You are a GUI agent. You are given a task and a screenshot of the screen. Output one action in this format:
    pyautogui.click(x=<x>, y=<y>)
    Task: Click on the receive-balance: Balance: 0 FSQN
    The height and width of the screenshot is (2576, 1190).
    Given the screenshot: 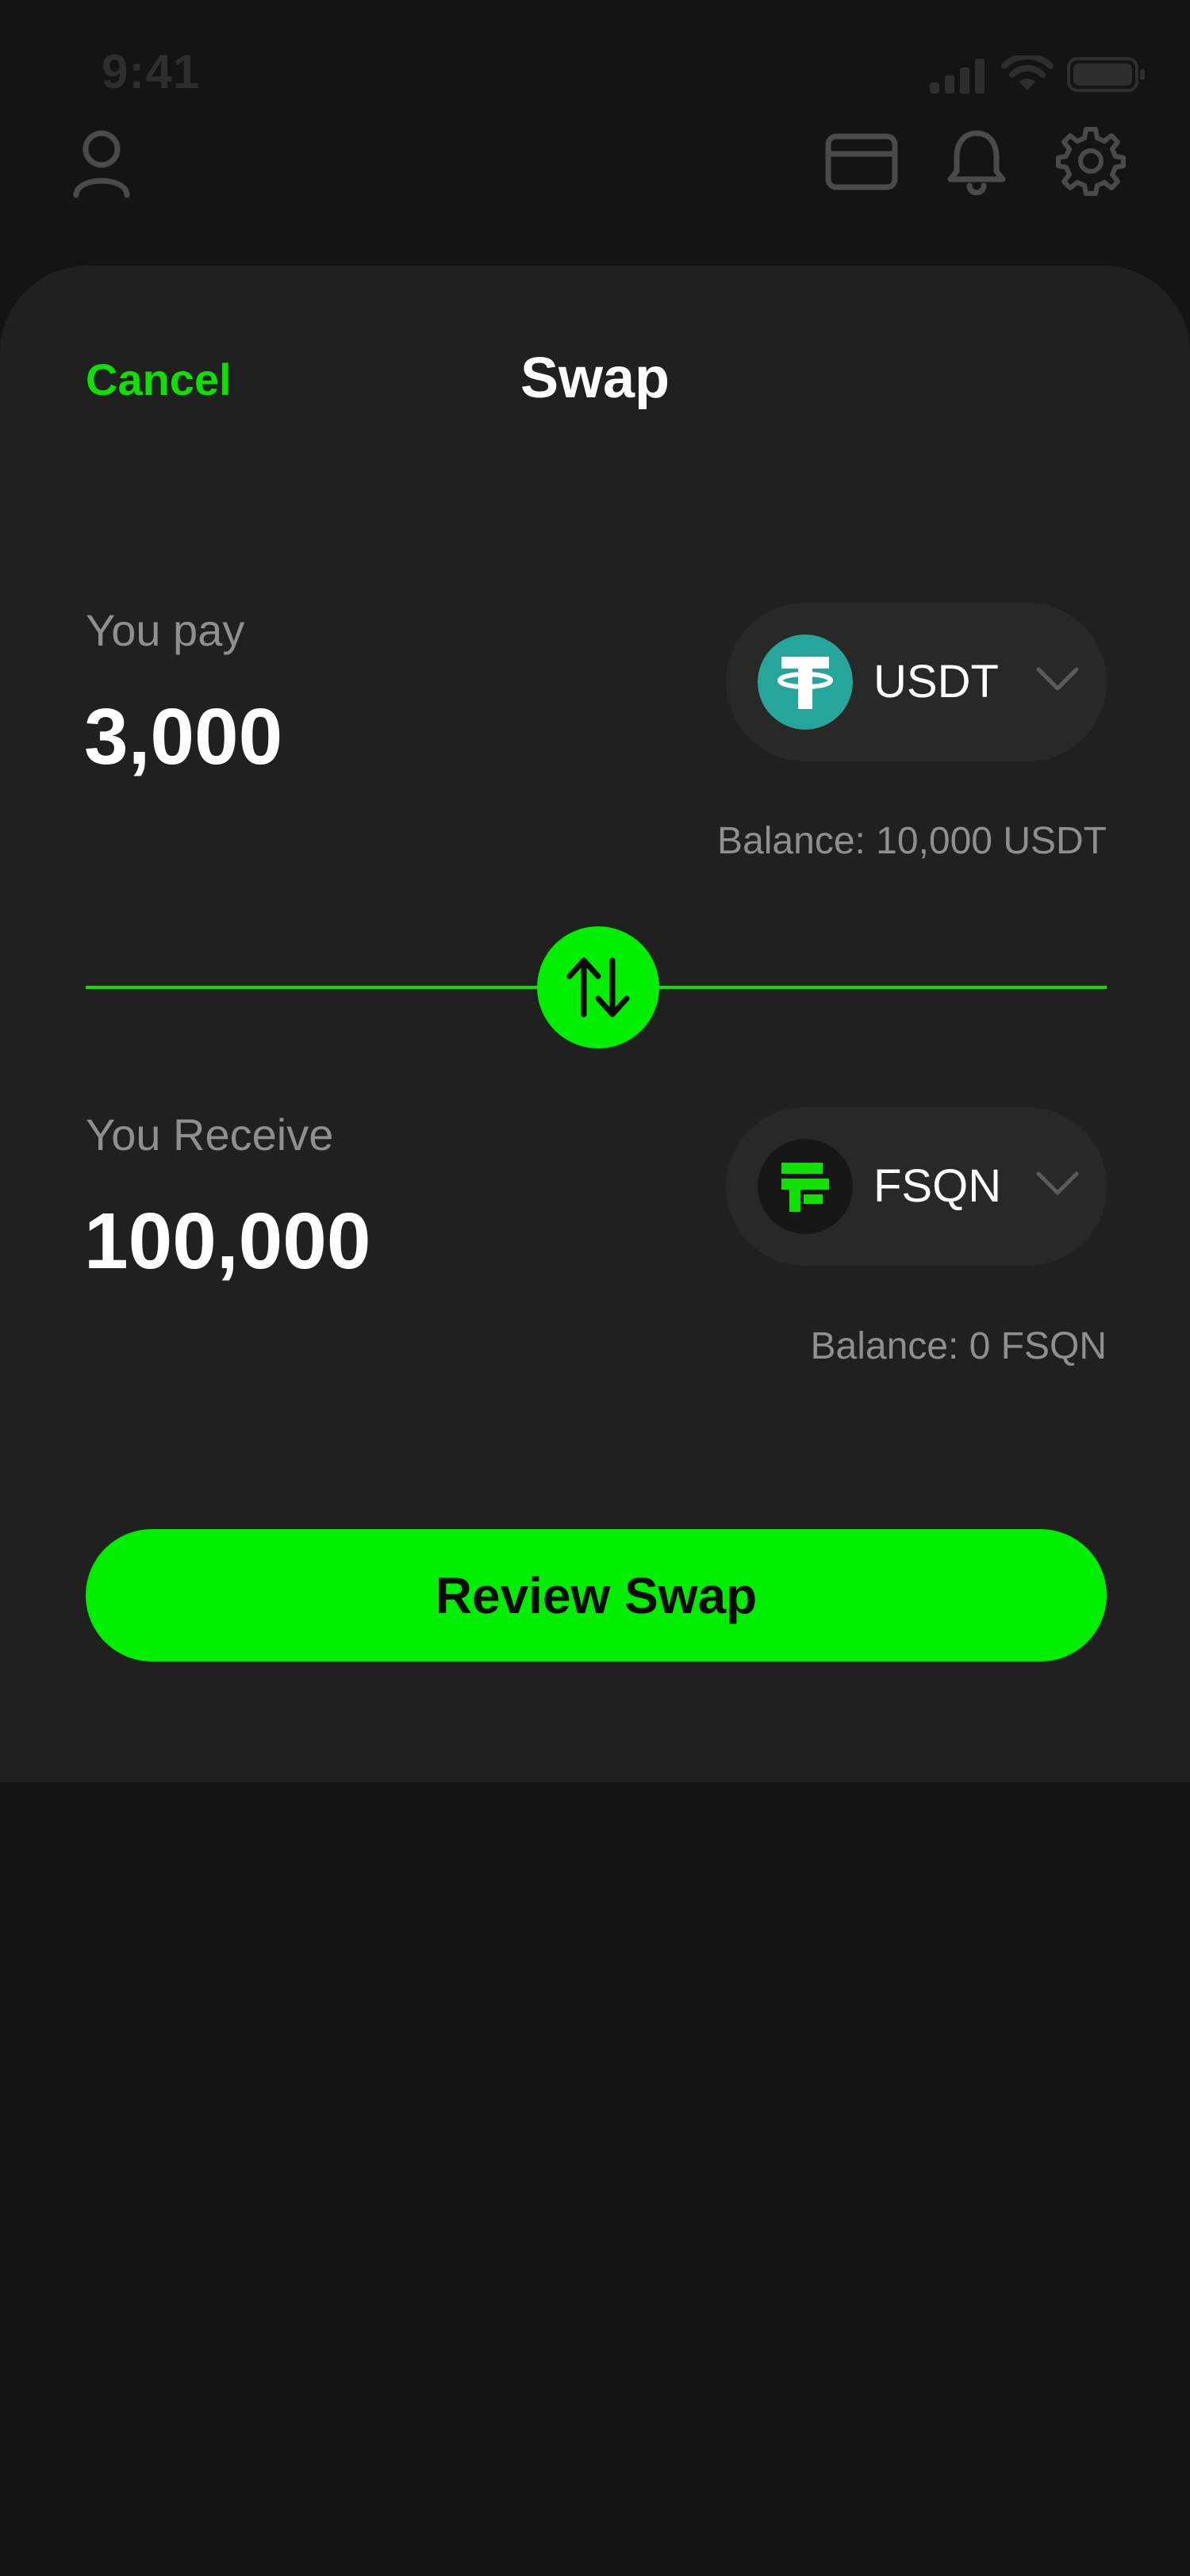 What is the action you would take?
    pyautogui.click(x=958, y=1346)
    